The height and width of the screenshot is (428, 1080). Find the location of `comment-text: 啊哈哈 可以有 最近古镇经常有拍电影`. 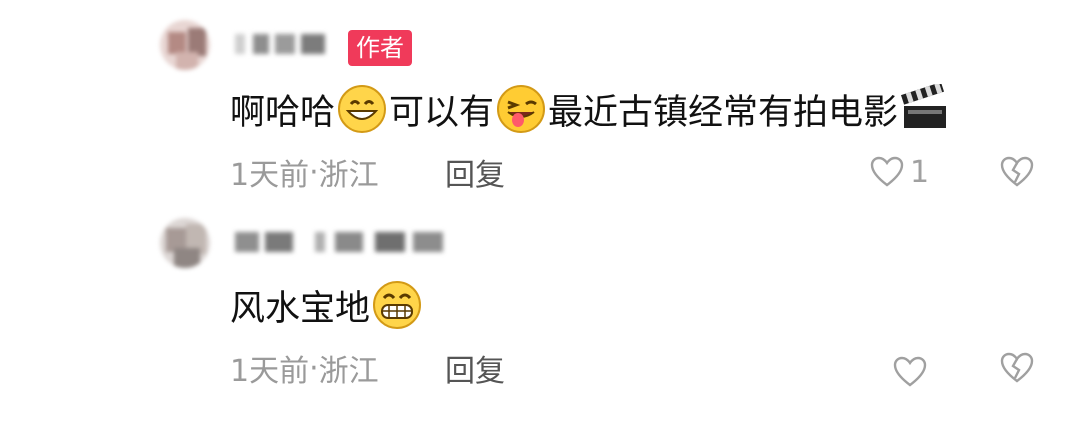

comment-text: 啊哈哈 可以有 最近古镇经常有拍电影 is located at coordinates (590, 109).